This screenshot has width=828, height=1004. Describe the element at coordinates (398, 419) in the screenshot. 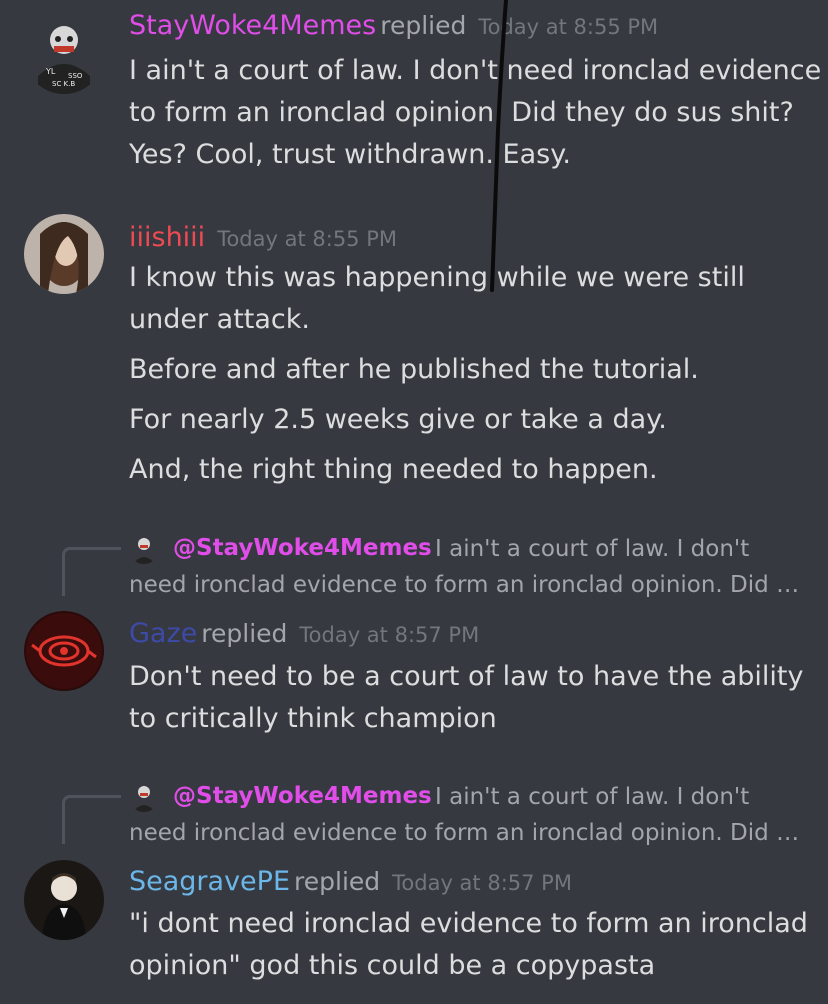

I see `message-line: For nearly 2.5 weeks give or take a day.` at that location.